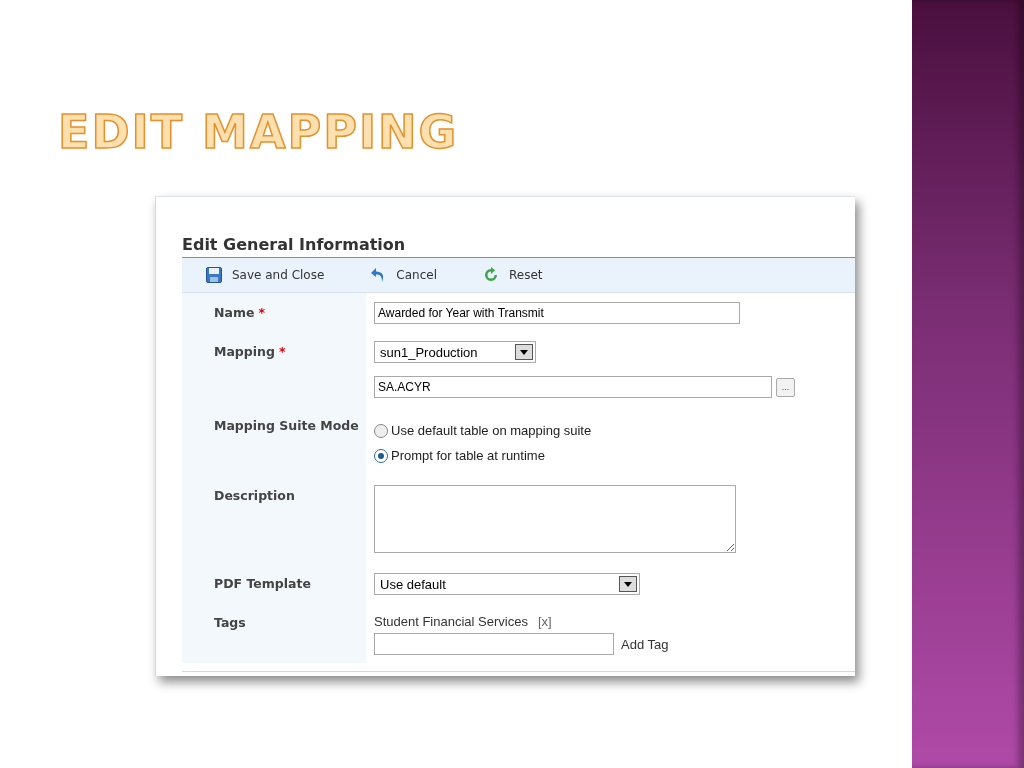 The height and width of the screenshot is (768, 1024). Describe the element at coordinates (494, 644) in the screenshot. I see `tag-input` at that location.